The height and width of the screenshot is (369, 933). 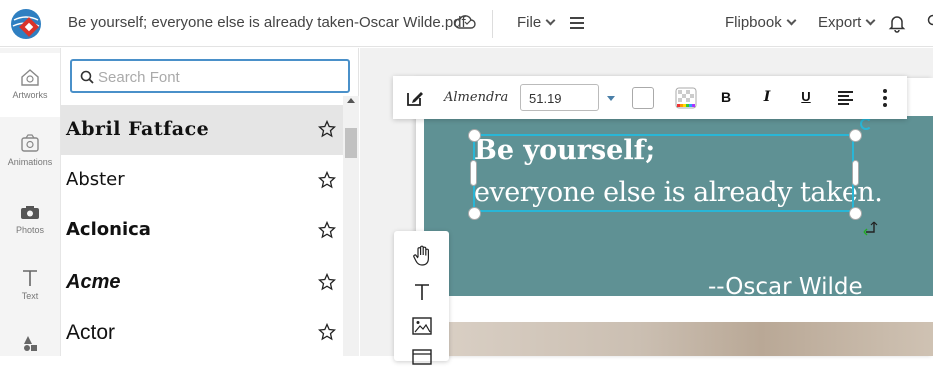 What do you see at coordinates (218, 77) in the screenshot?
I see `font-search-input` at bounding box center [218, 77].